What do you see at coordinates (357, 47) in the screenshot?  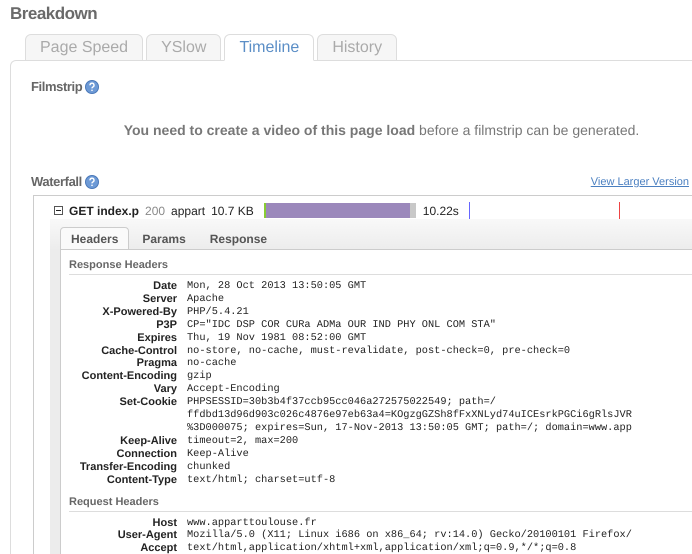 I see `tab: History` at bounding box center [357, 47].